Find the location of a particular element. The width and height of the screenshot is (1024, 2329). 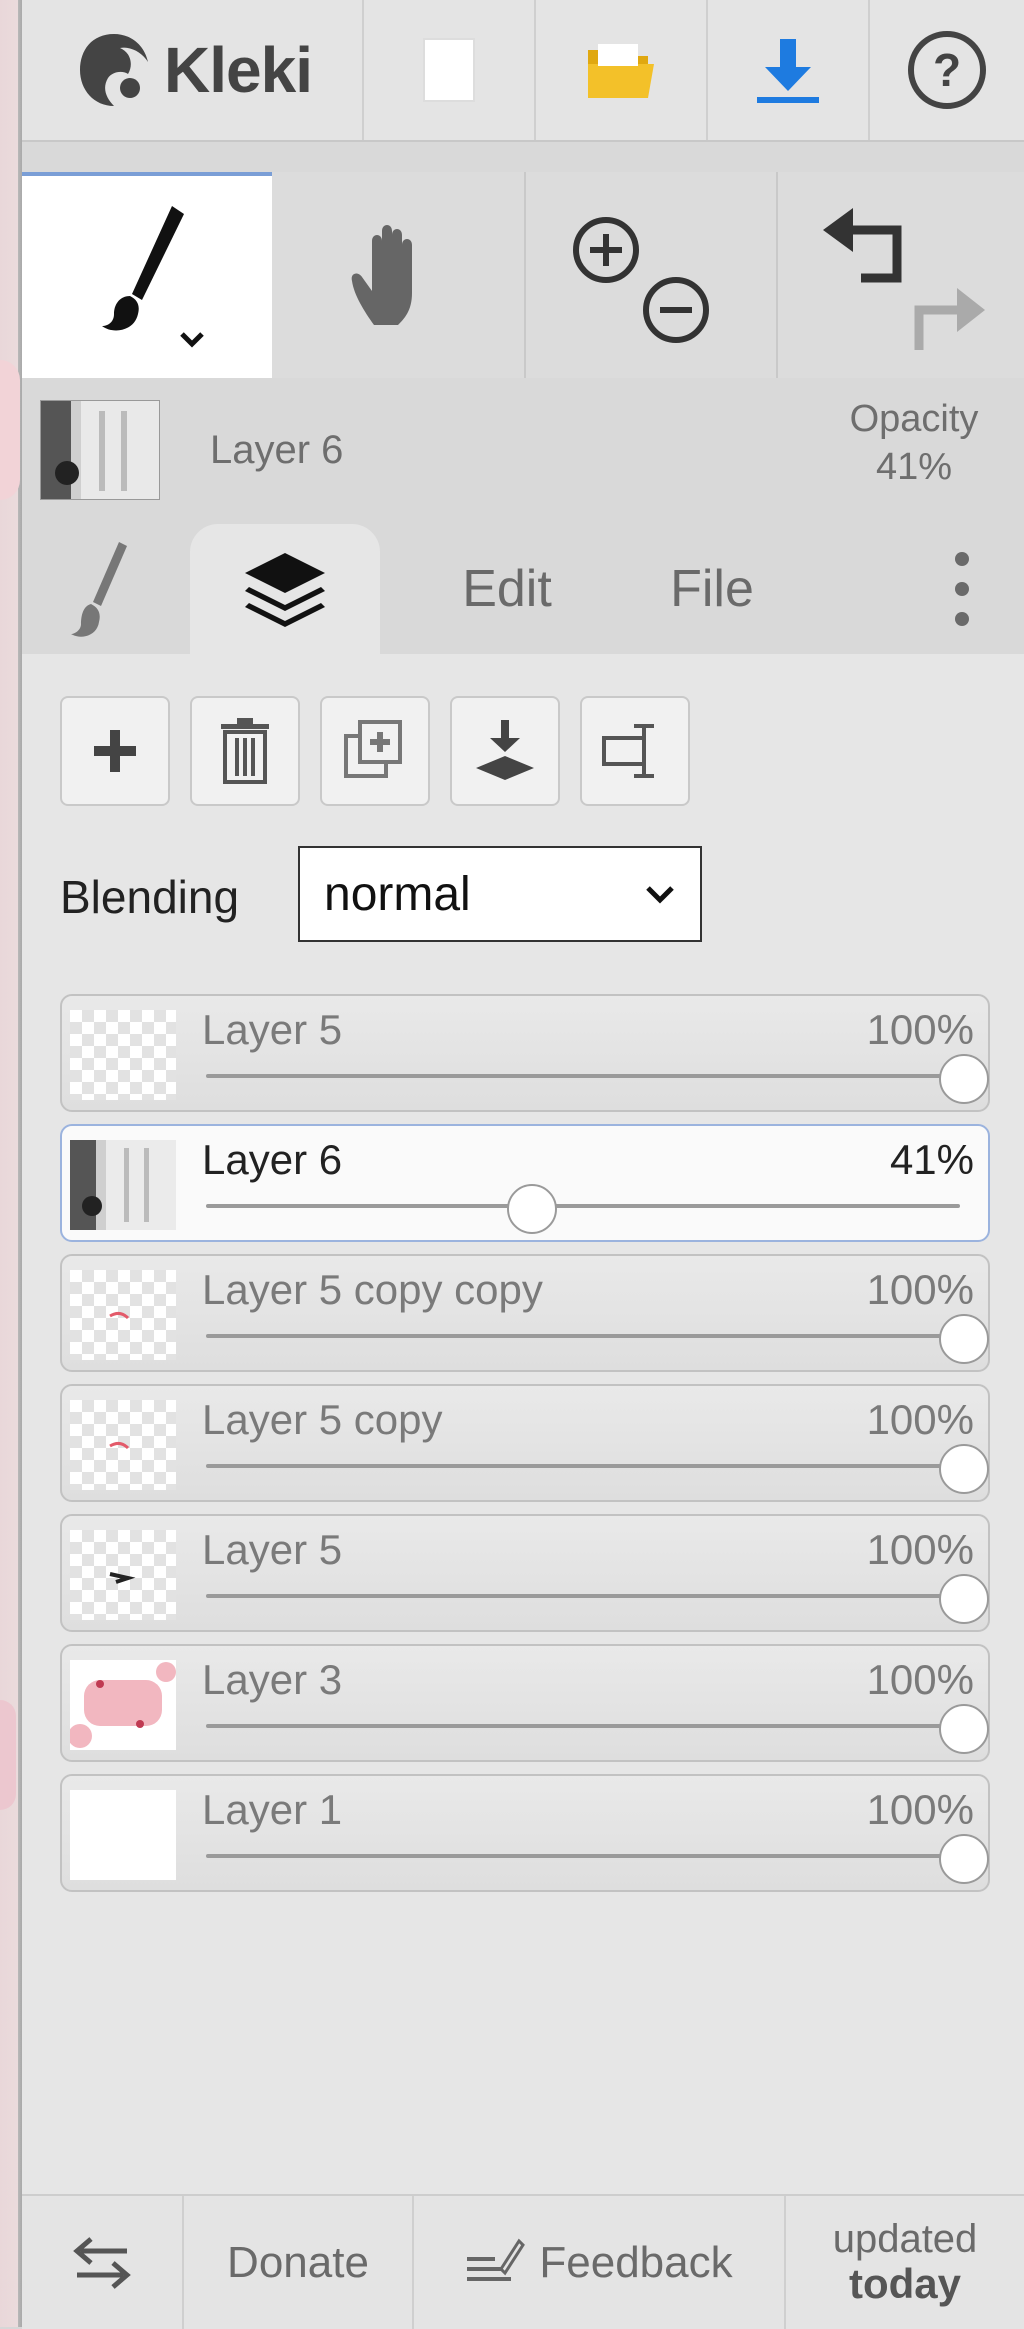

feedback-label: Feedback is located at coordinates (636, 2262).